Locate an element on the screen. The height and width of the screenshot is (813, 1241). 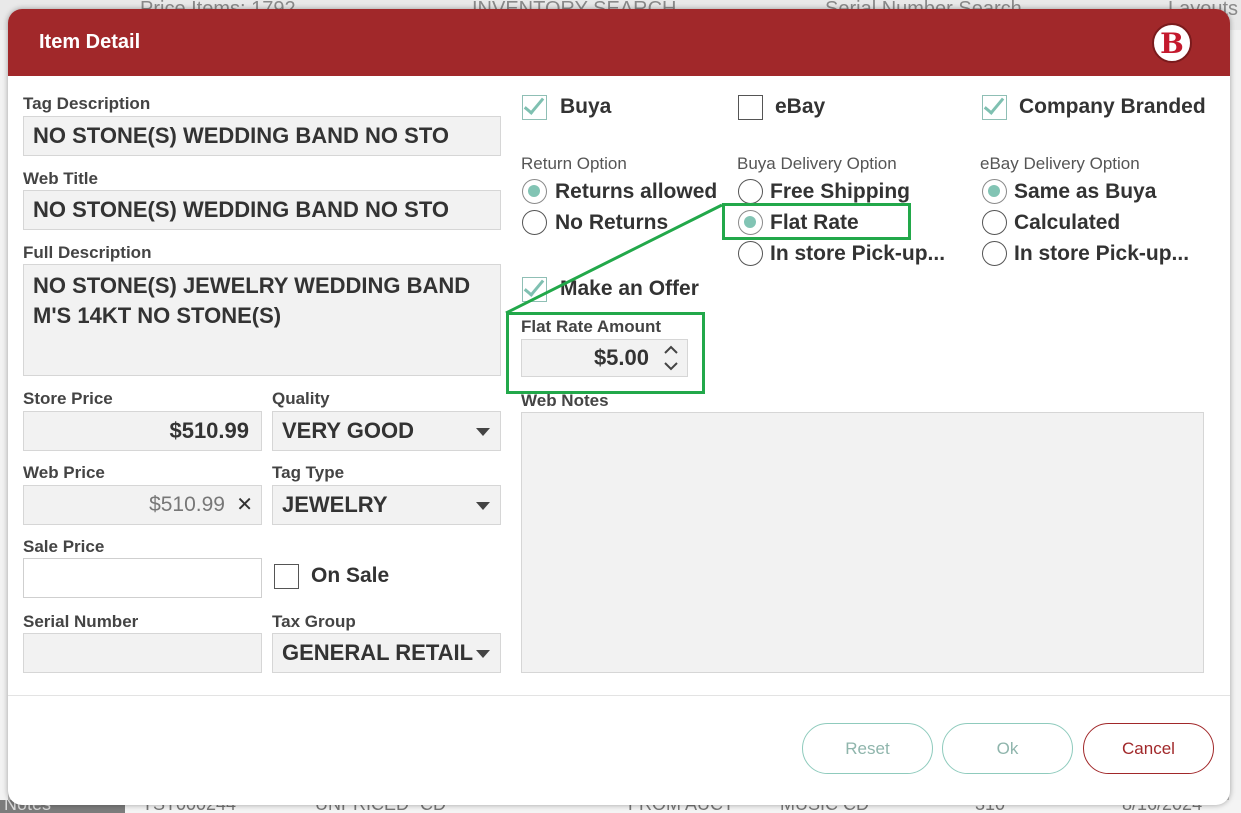
annotation-connector-line is located at coordinates (614, 259).